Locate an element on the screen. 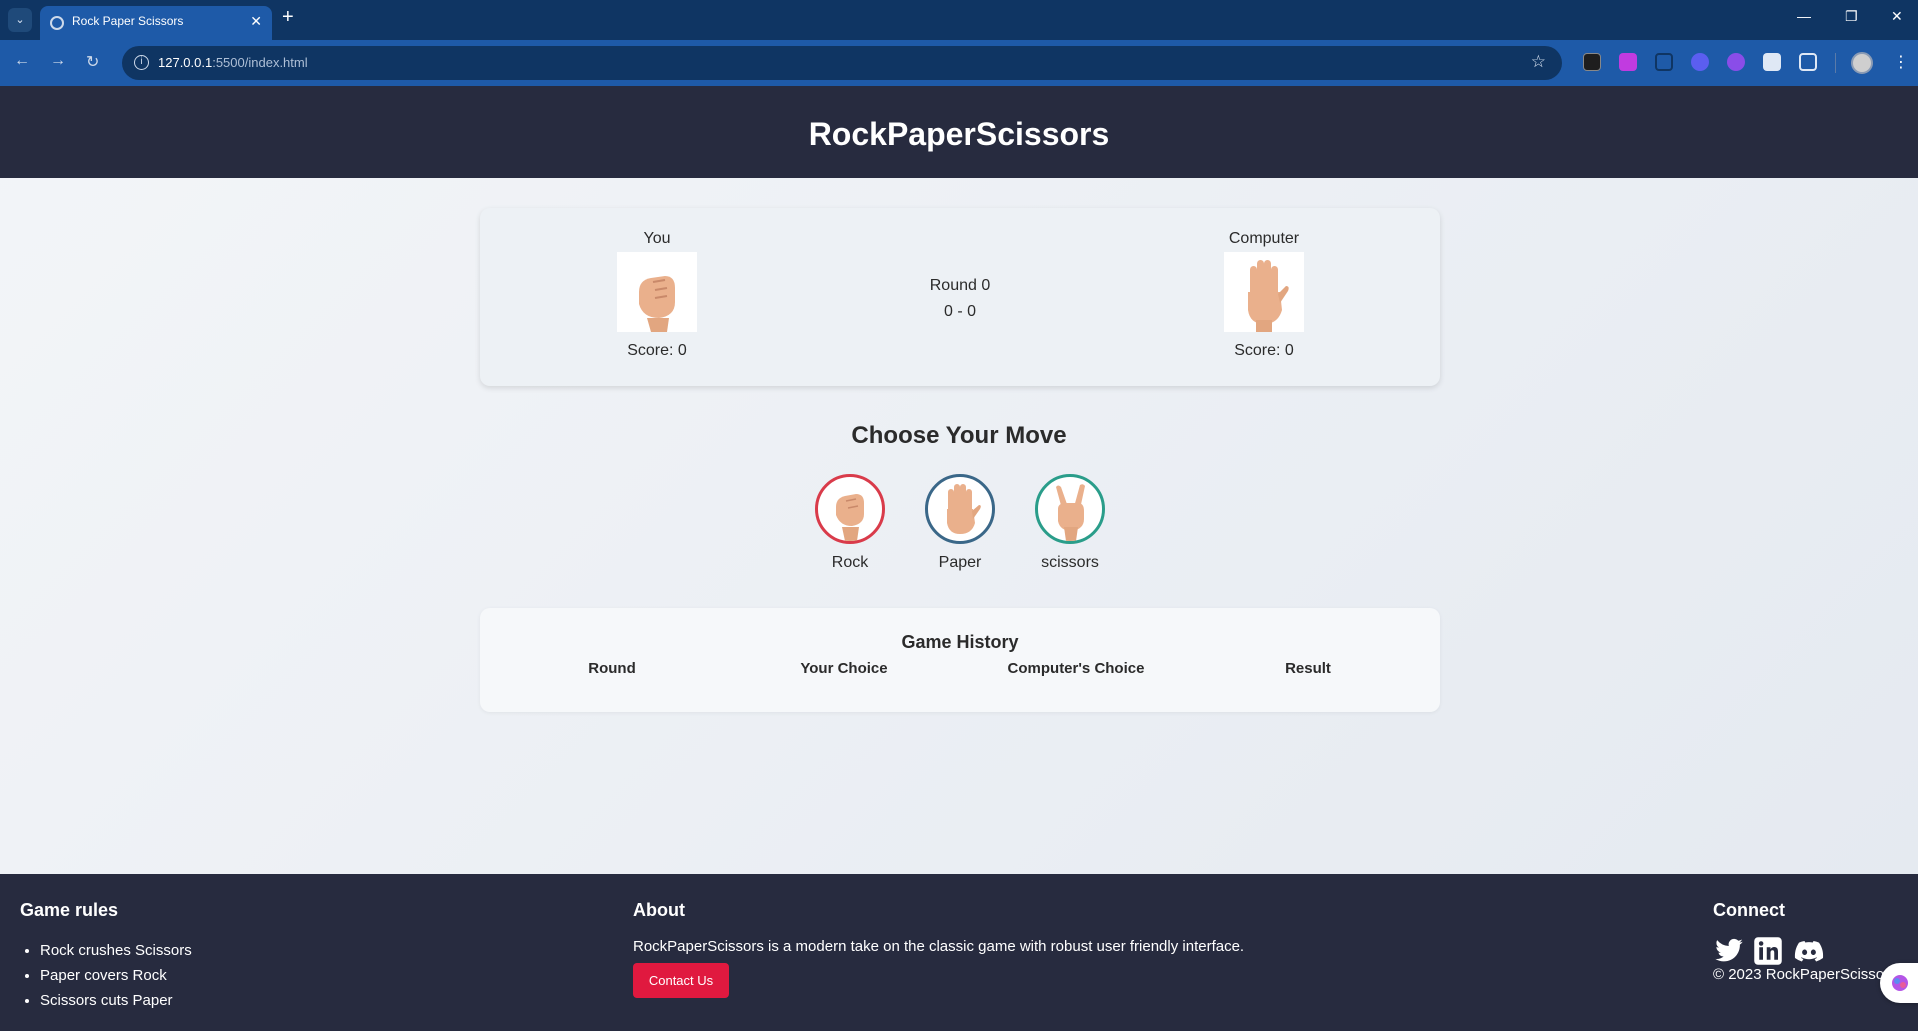  round-number: Round 0 is located at coordinates (960, 285).